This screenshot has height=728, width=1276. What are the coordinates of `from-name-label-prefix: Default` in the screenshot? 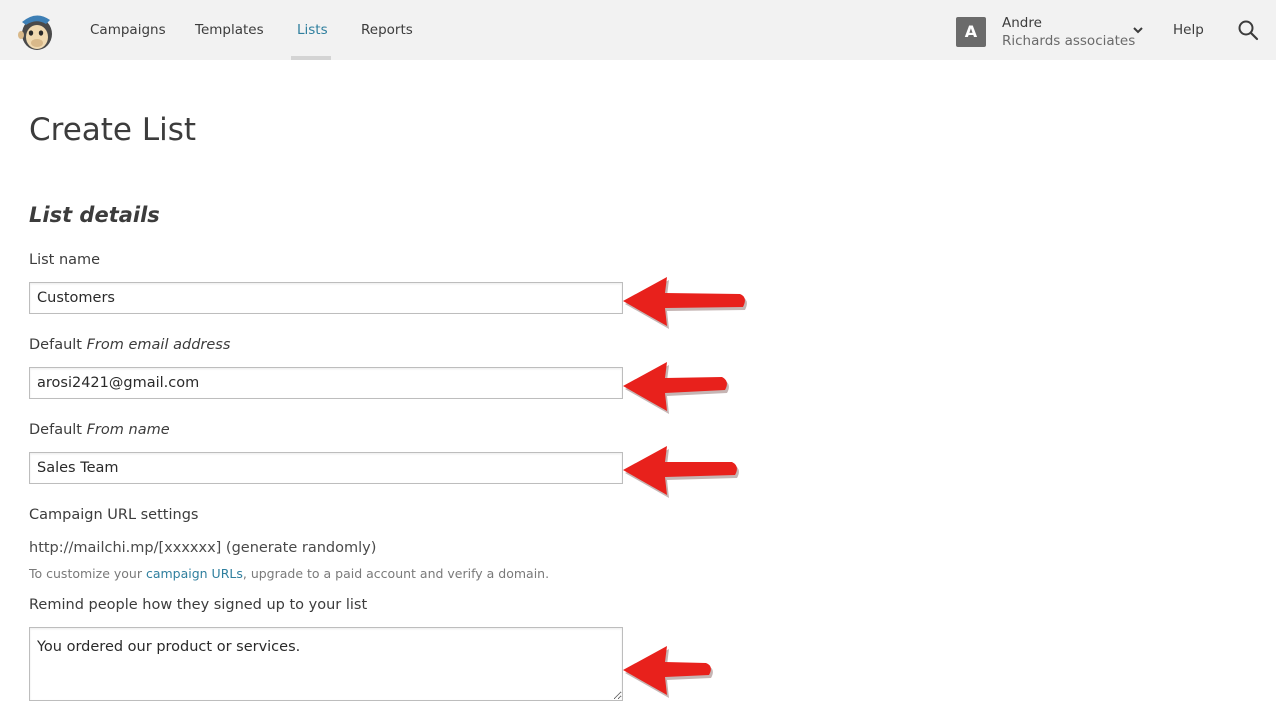 It's located at (58, 430).